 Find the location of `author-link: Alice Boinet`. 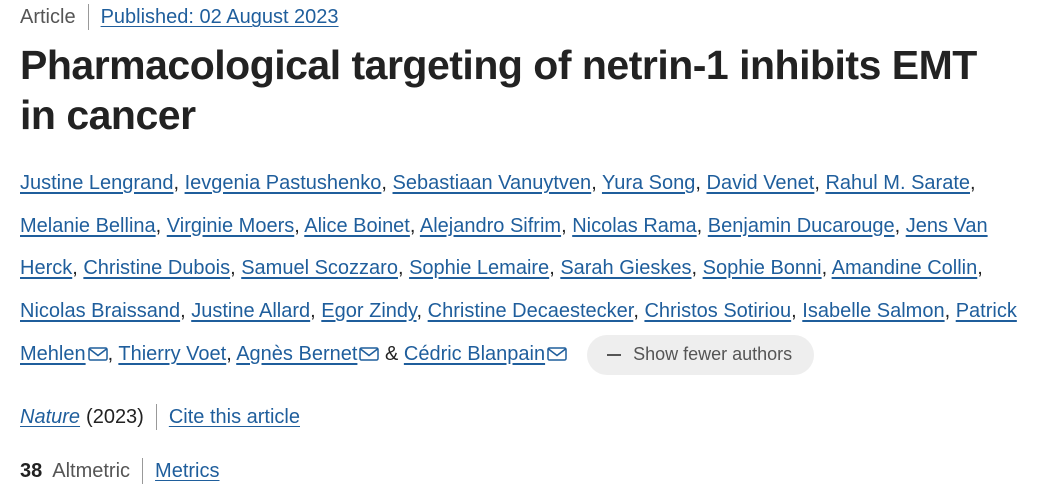

author-link: Alice Boinet is located at coordinates (357, 226).